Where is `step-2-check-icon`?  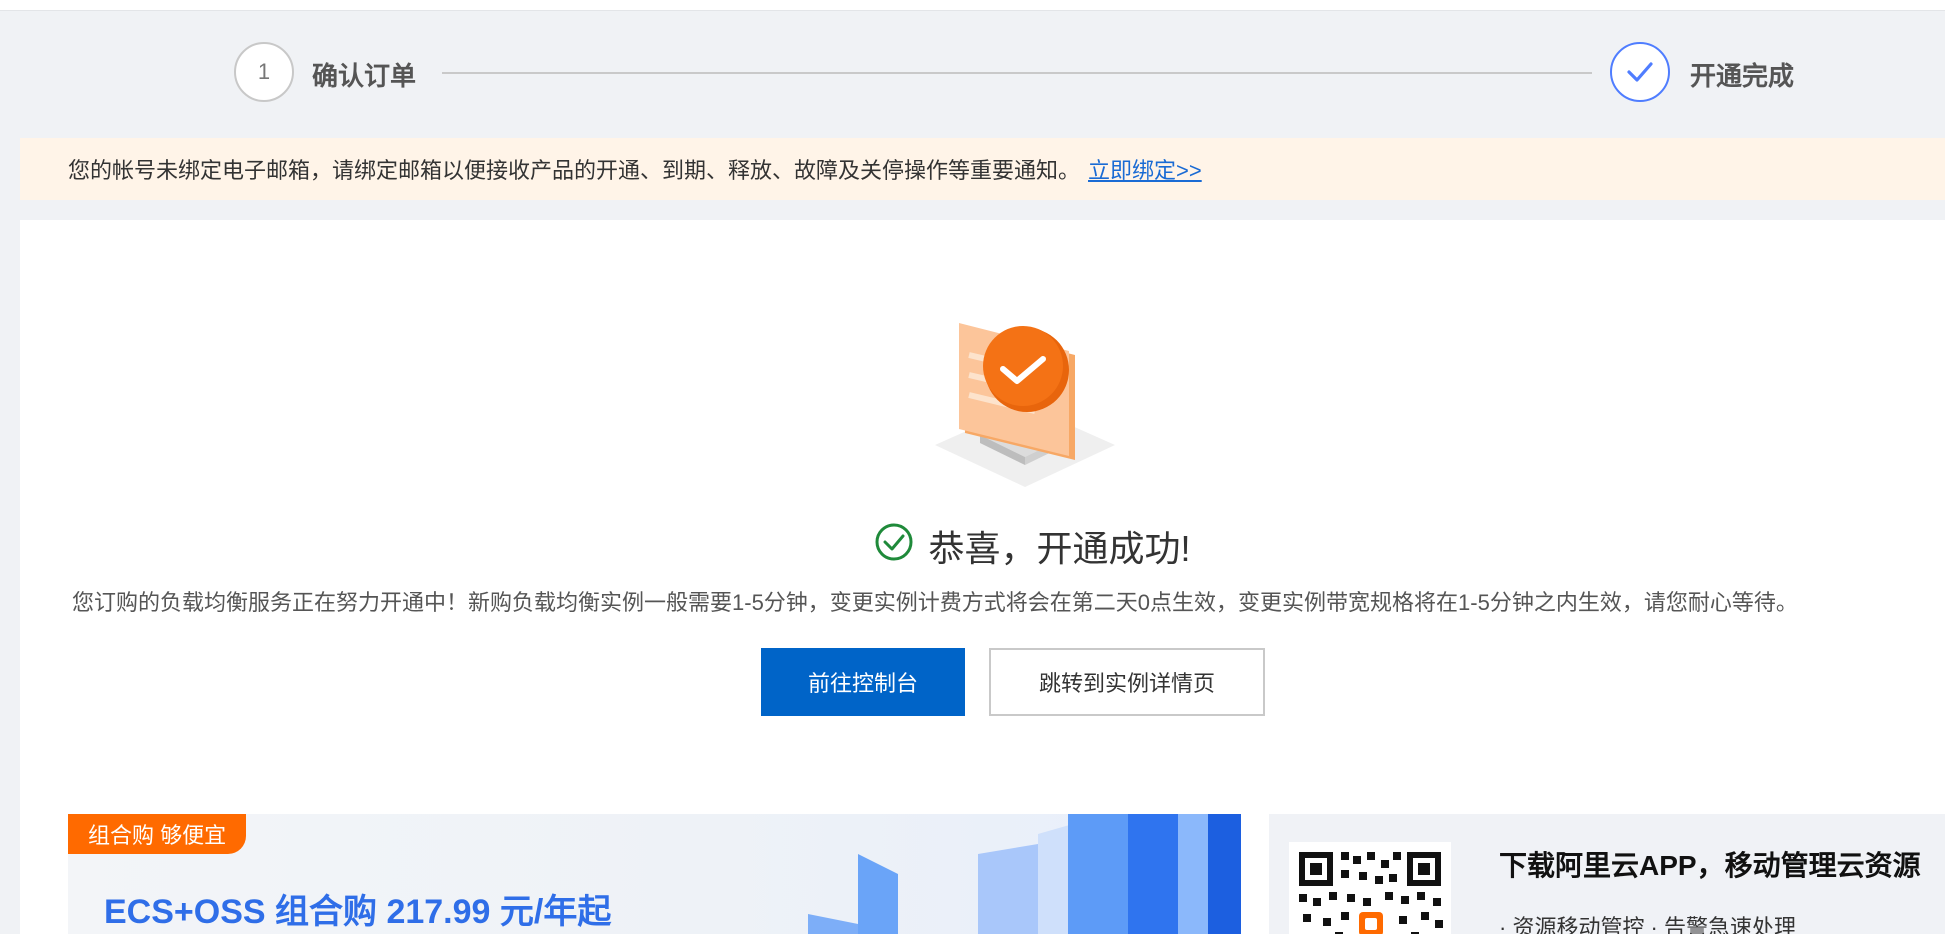 step-2-check-icon is located at coordinates (1640, 72).